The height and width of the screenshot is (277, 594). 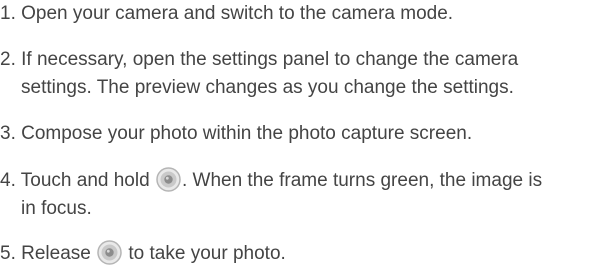 What do you see at coordinates (56, 208) in the screenshot?
I see `step-4-text-line-2: in focus.` at bounding box center [56, 208].